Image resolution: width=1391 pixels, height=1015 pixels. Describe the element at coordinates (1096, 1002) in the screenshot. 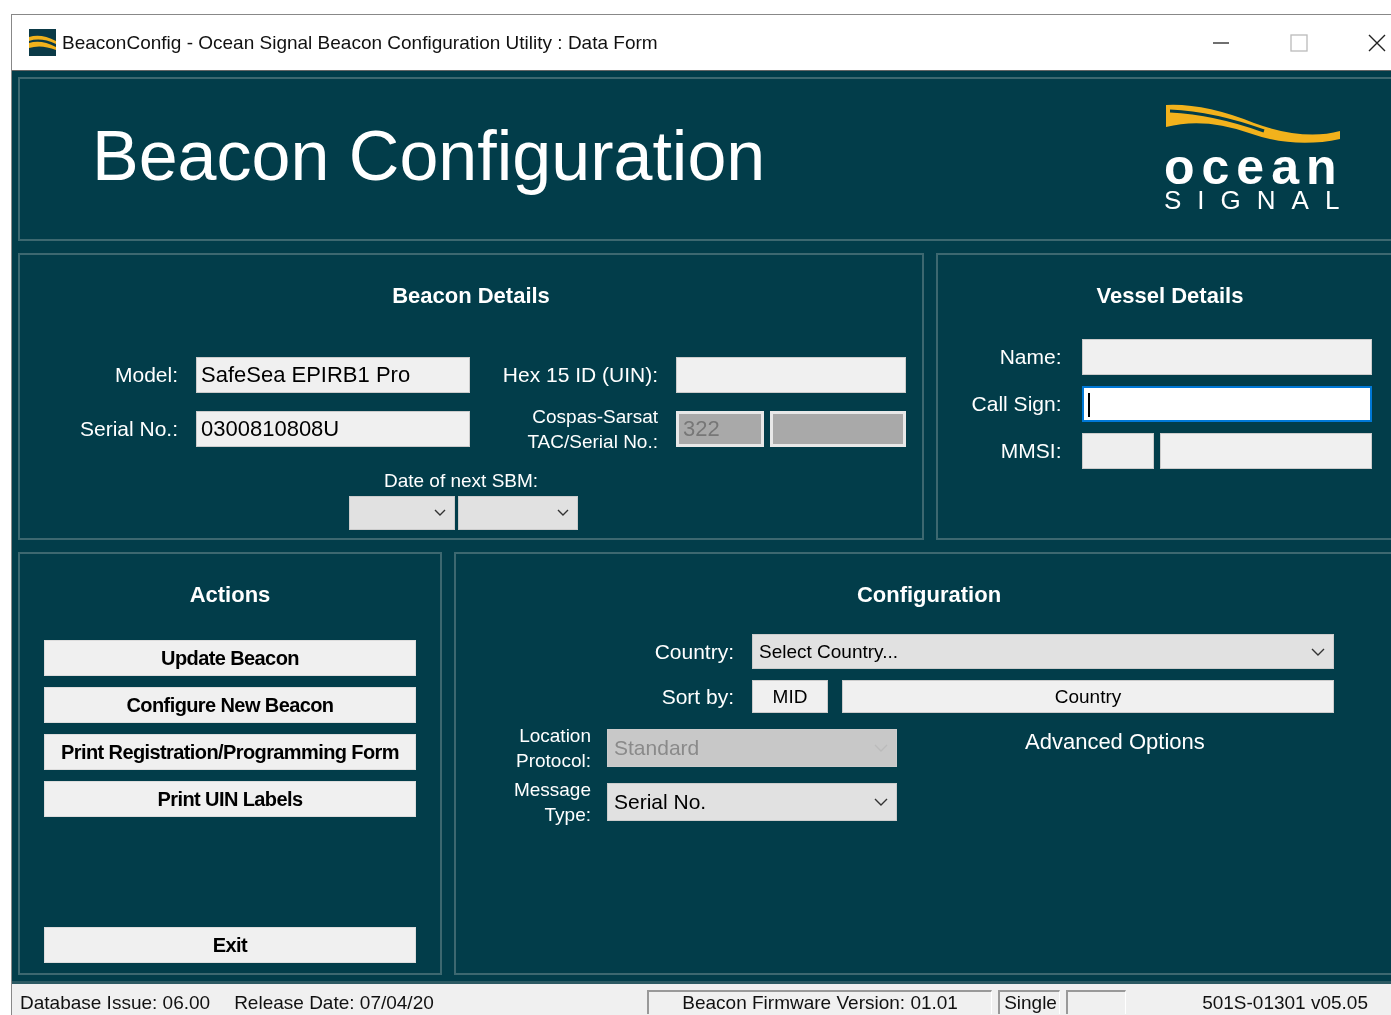

I see `status-panel` at that location.